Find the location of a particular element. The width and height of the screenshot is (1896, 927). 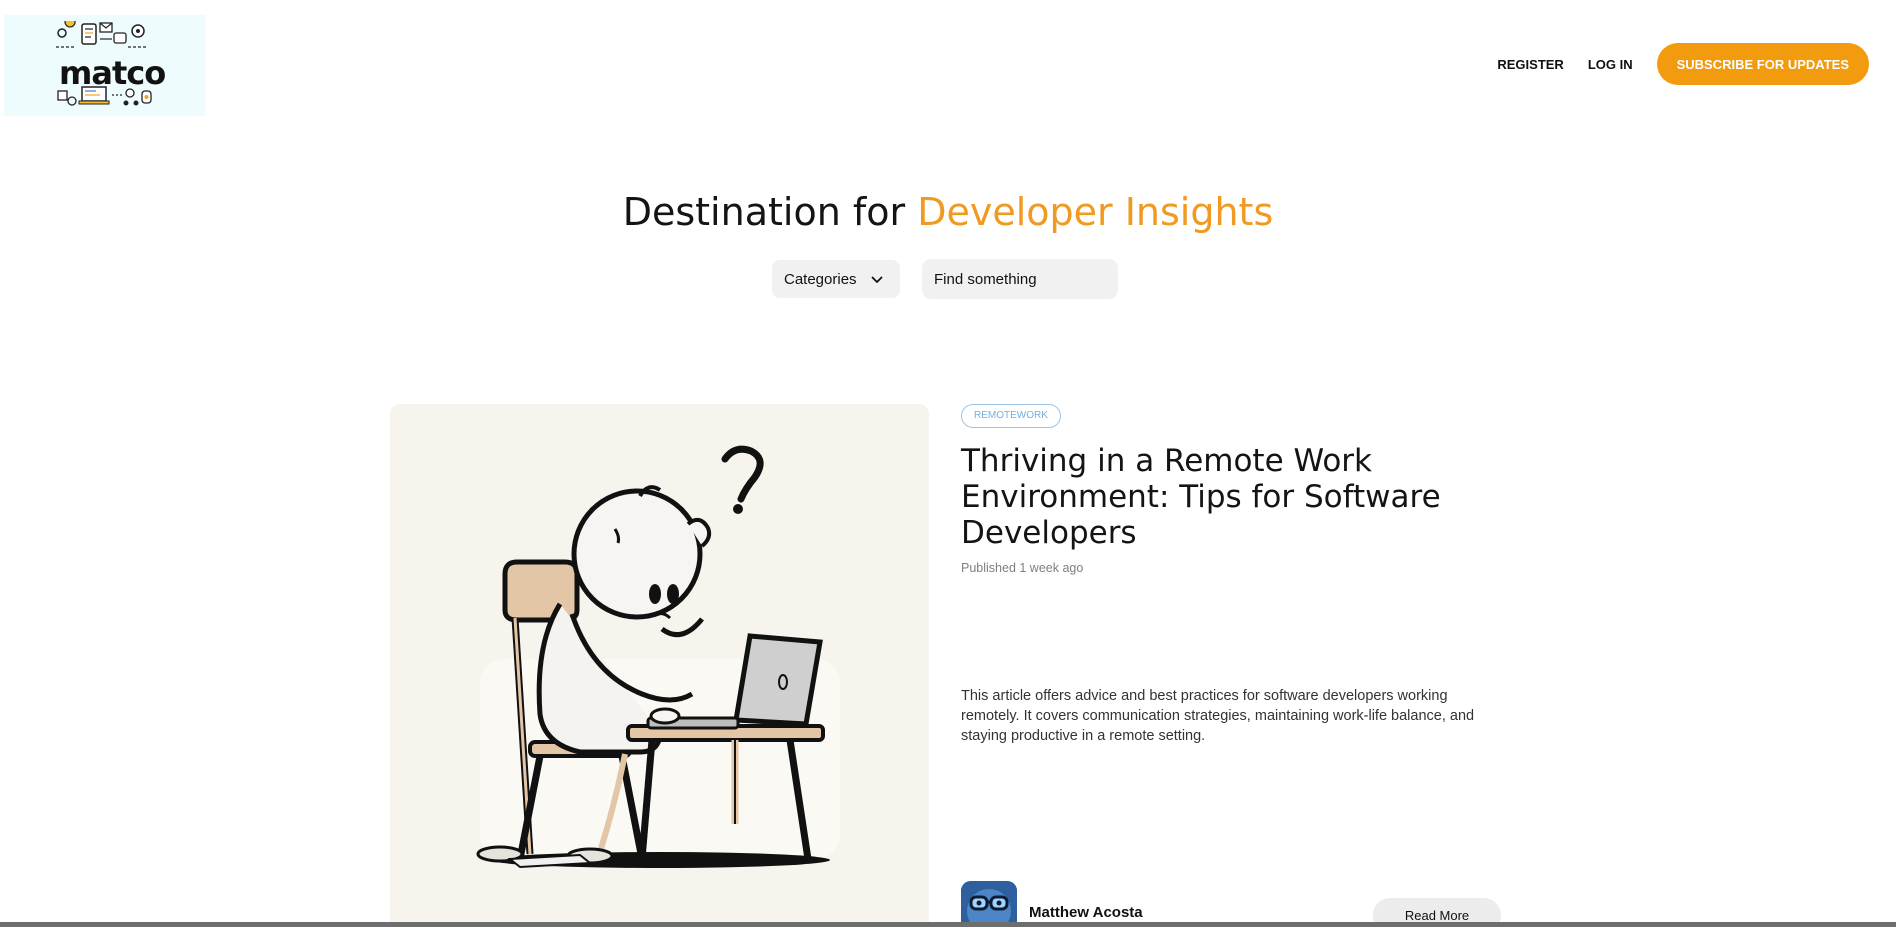

author-name: Matthew Acosta is located at coordinates (1086, 912).